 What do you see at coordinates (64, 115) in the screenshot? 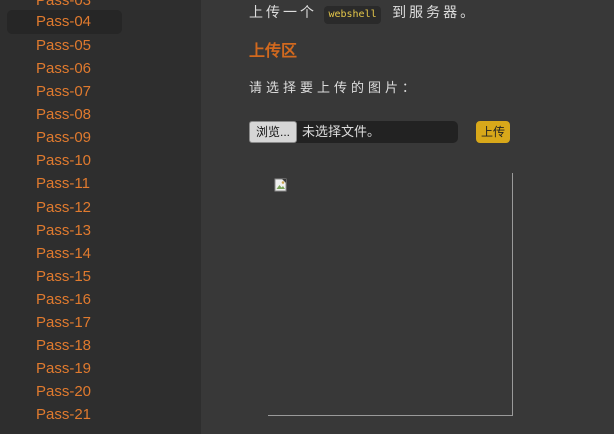
I see `sidebar-item-pass-08: Pass-08` at bounding box center [64, 115].